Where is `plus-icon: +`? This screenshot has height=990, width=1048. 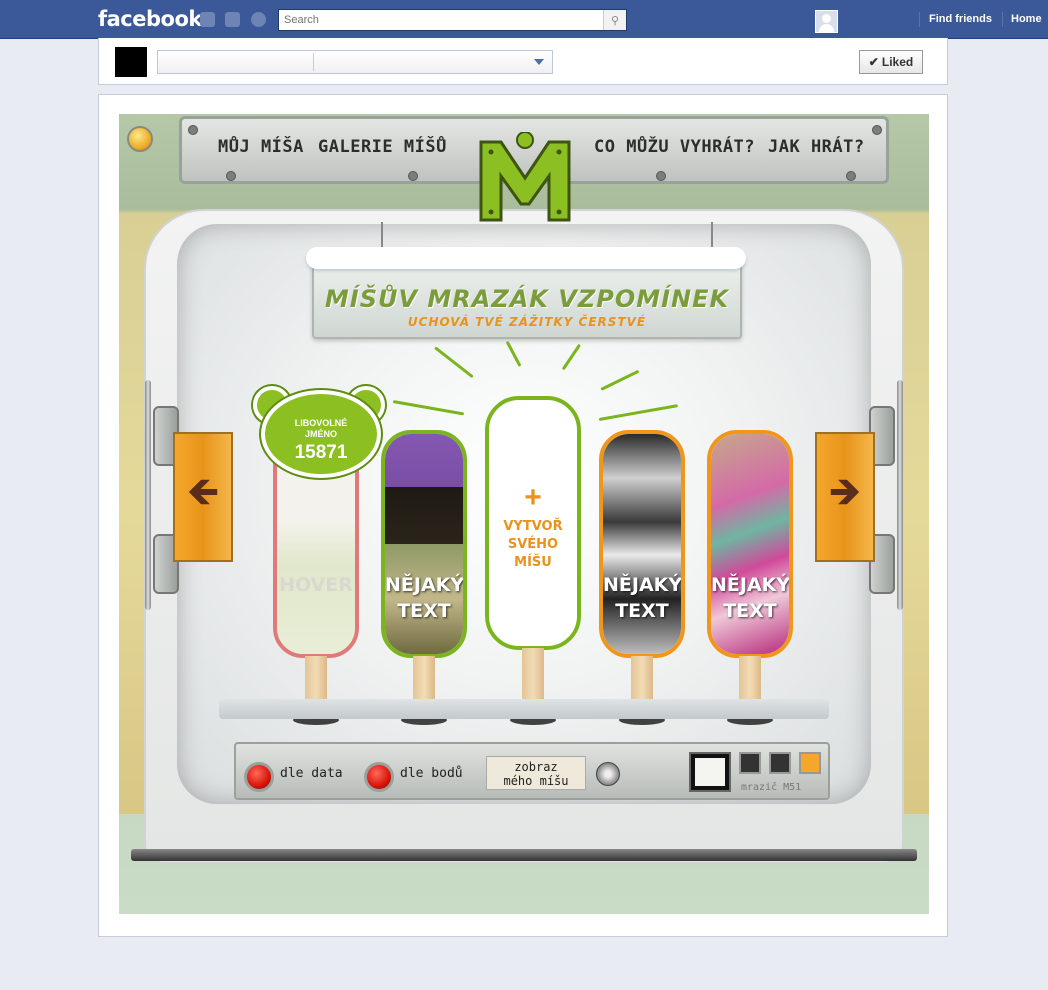
plus-icon: + is located at coordinates (533, 497).